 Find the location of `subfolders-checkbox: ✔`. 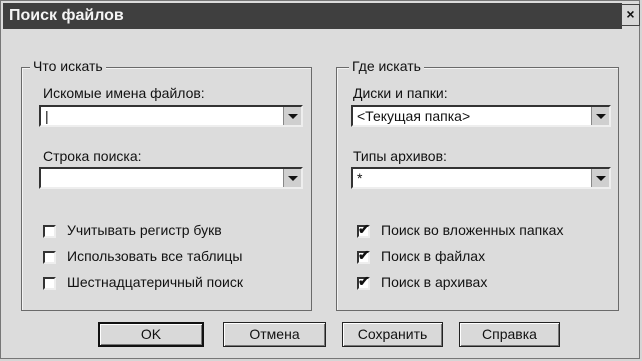

subfolders-checkbox: ✔ is located at coordinates (363, 229).